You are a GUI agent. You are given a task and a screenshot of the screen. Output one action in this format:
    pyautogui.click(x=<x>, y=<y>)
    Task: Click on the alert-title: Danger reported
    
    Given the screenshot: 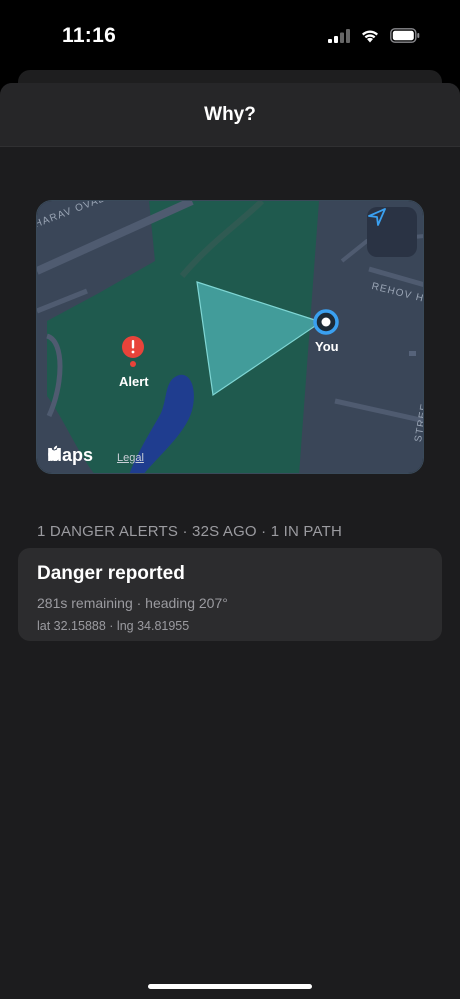 What is the action you would take?
    pyautogui.click(x=111, y=573)
    